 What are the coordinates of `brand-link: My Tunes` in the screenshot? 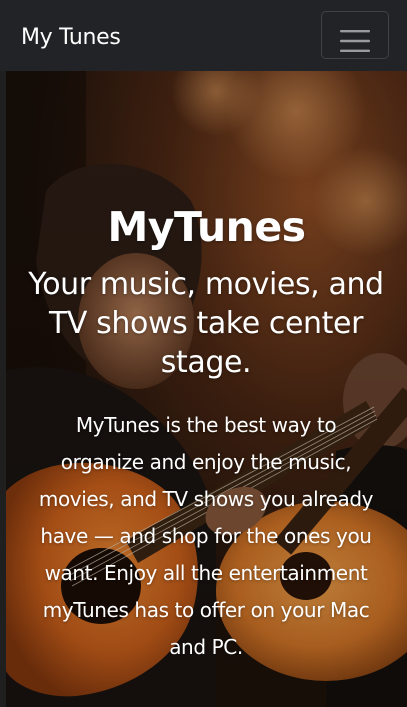 It's located at (71, 38).